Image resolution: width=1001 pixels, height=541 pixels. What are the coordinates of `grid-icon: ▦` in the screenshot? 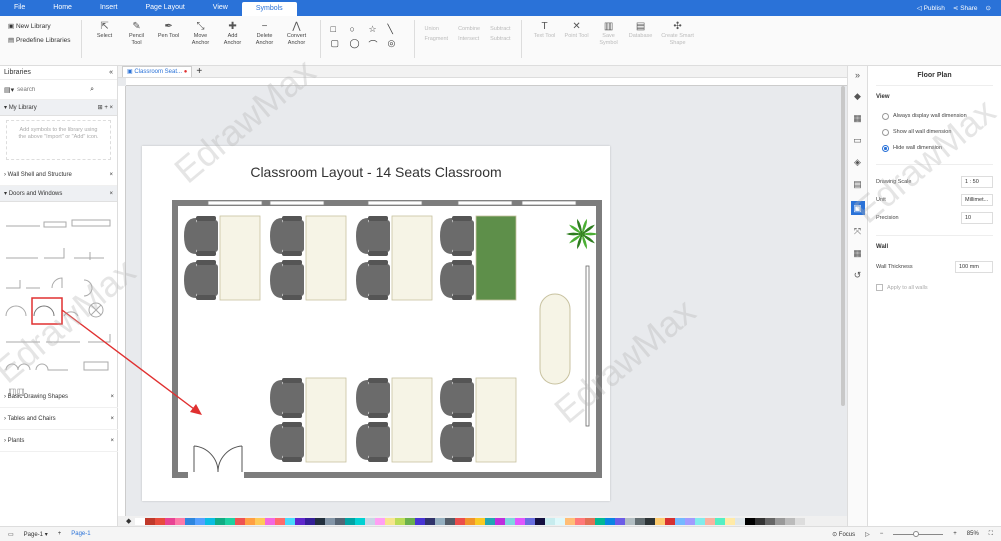 It's located at (857, 118).